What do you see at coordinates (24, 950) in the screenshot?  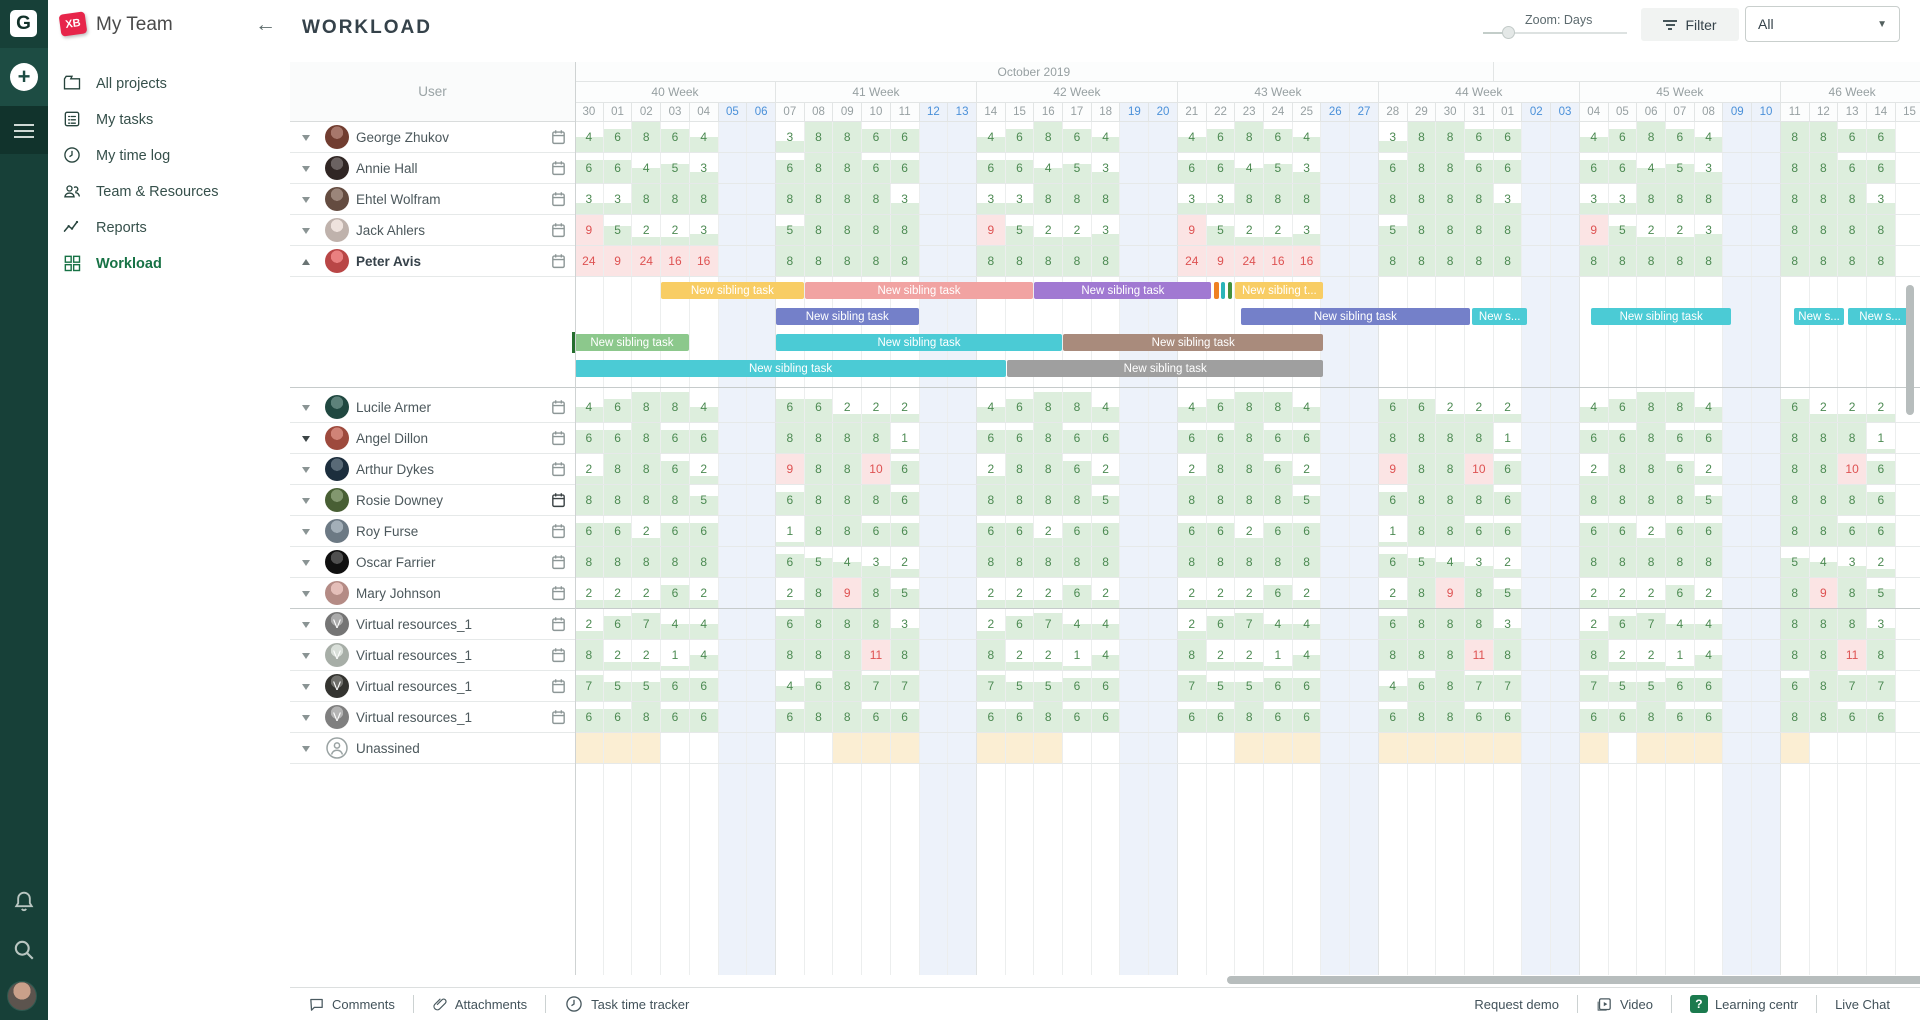 I see `search-icon` at bounding box center [24, 950].